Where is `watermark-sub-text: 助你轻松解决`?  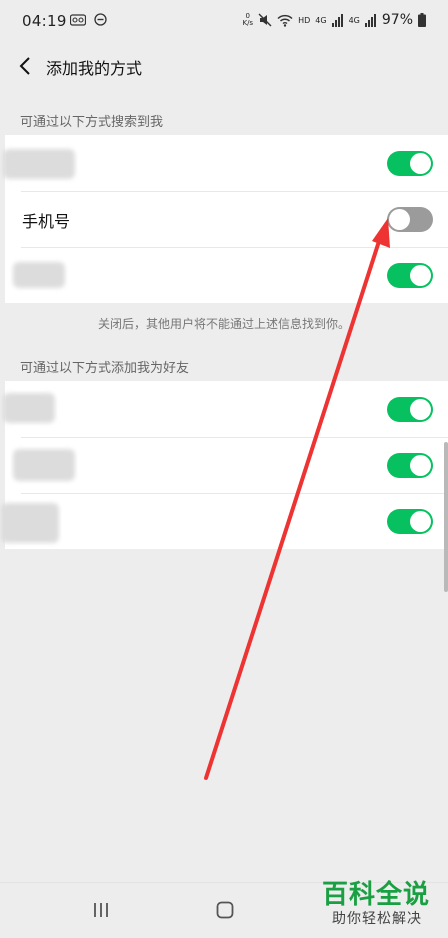
watermark-sub-text: 助你轻松解决 is located at coordinates (377, 919).